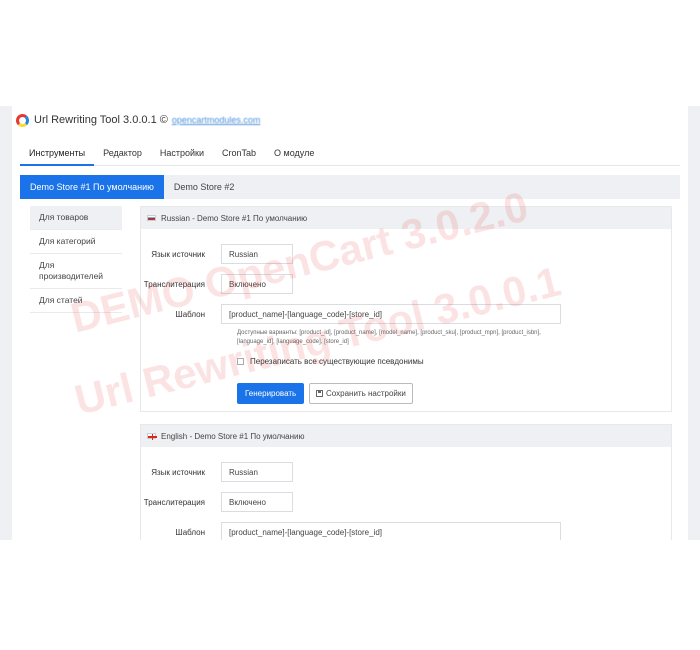 Image resolution: width=700 pixels, height=650 pixels. What do you see at coordinates (337, 361) in the screenshot?
I see `overwrite-label: Перезаписать все существующие псевдонимы` at bounding box center [337, 361].